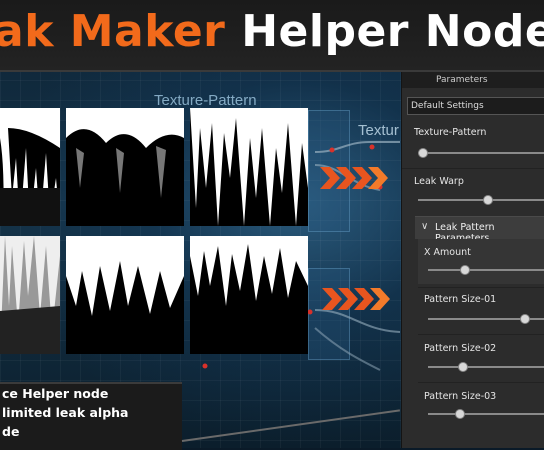 This screenshot has width=544, height=450. What do you see at coordinates (481, 261) in the screenshot?
I see `x-amount-group` at bounding box center [481, 261].